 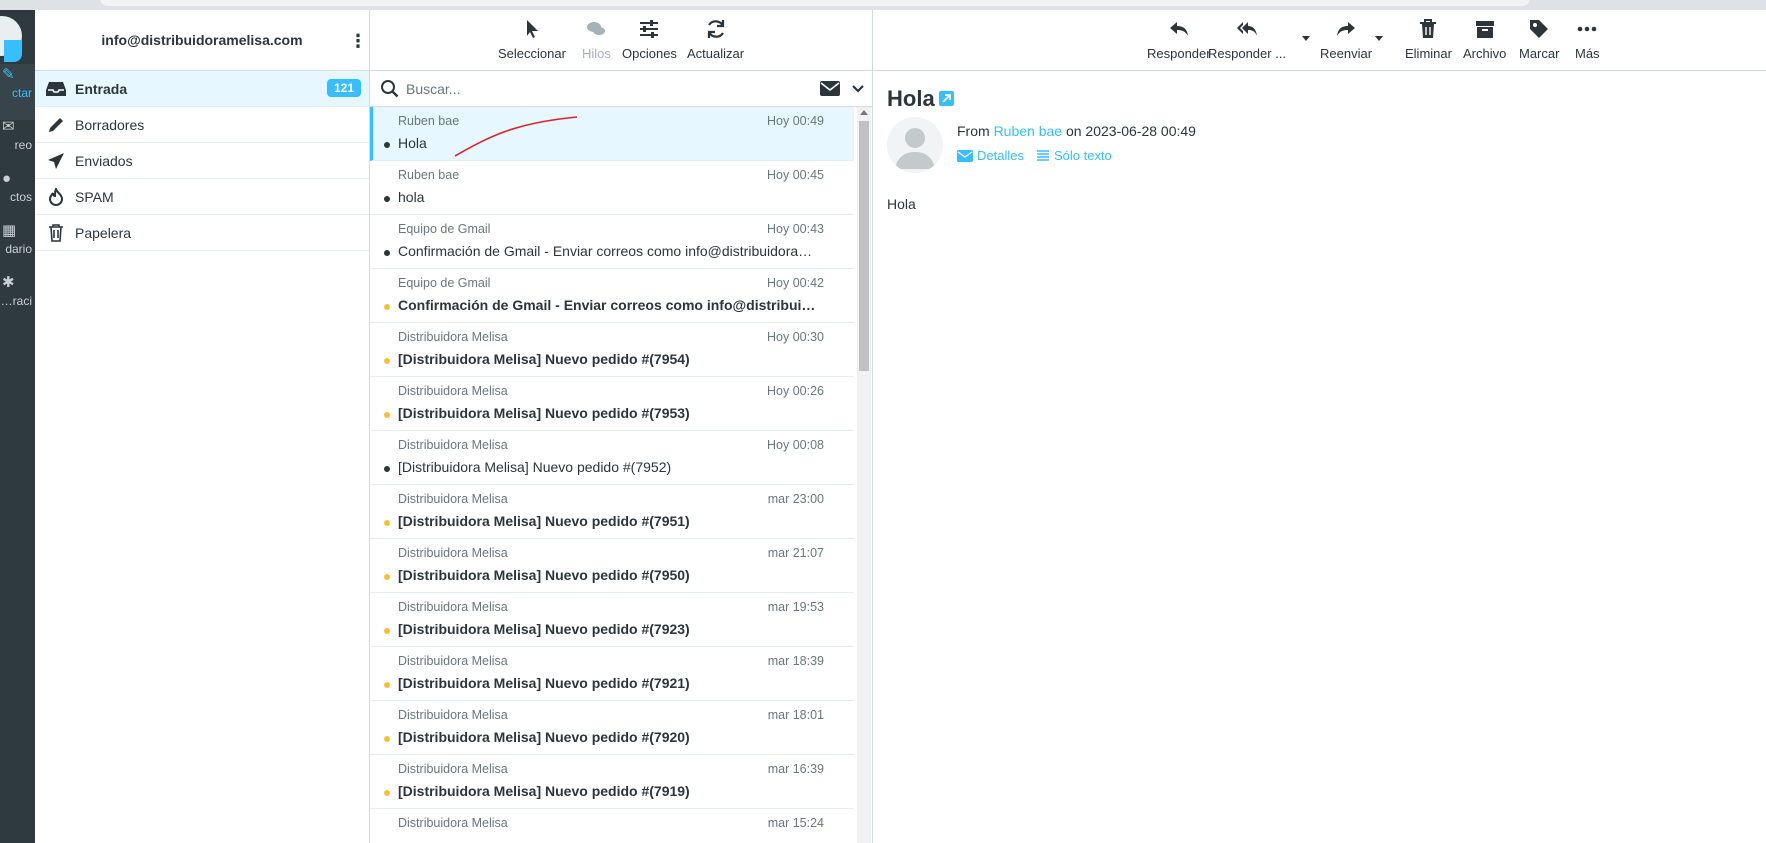 I want to click on reply-all-dropdown-icon, so click(x=1306, y=38).